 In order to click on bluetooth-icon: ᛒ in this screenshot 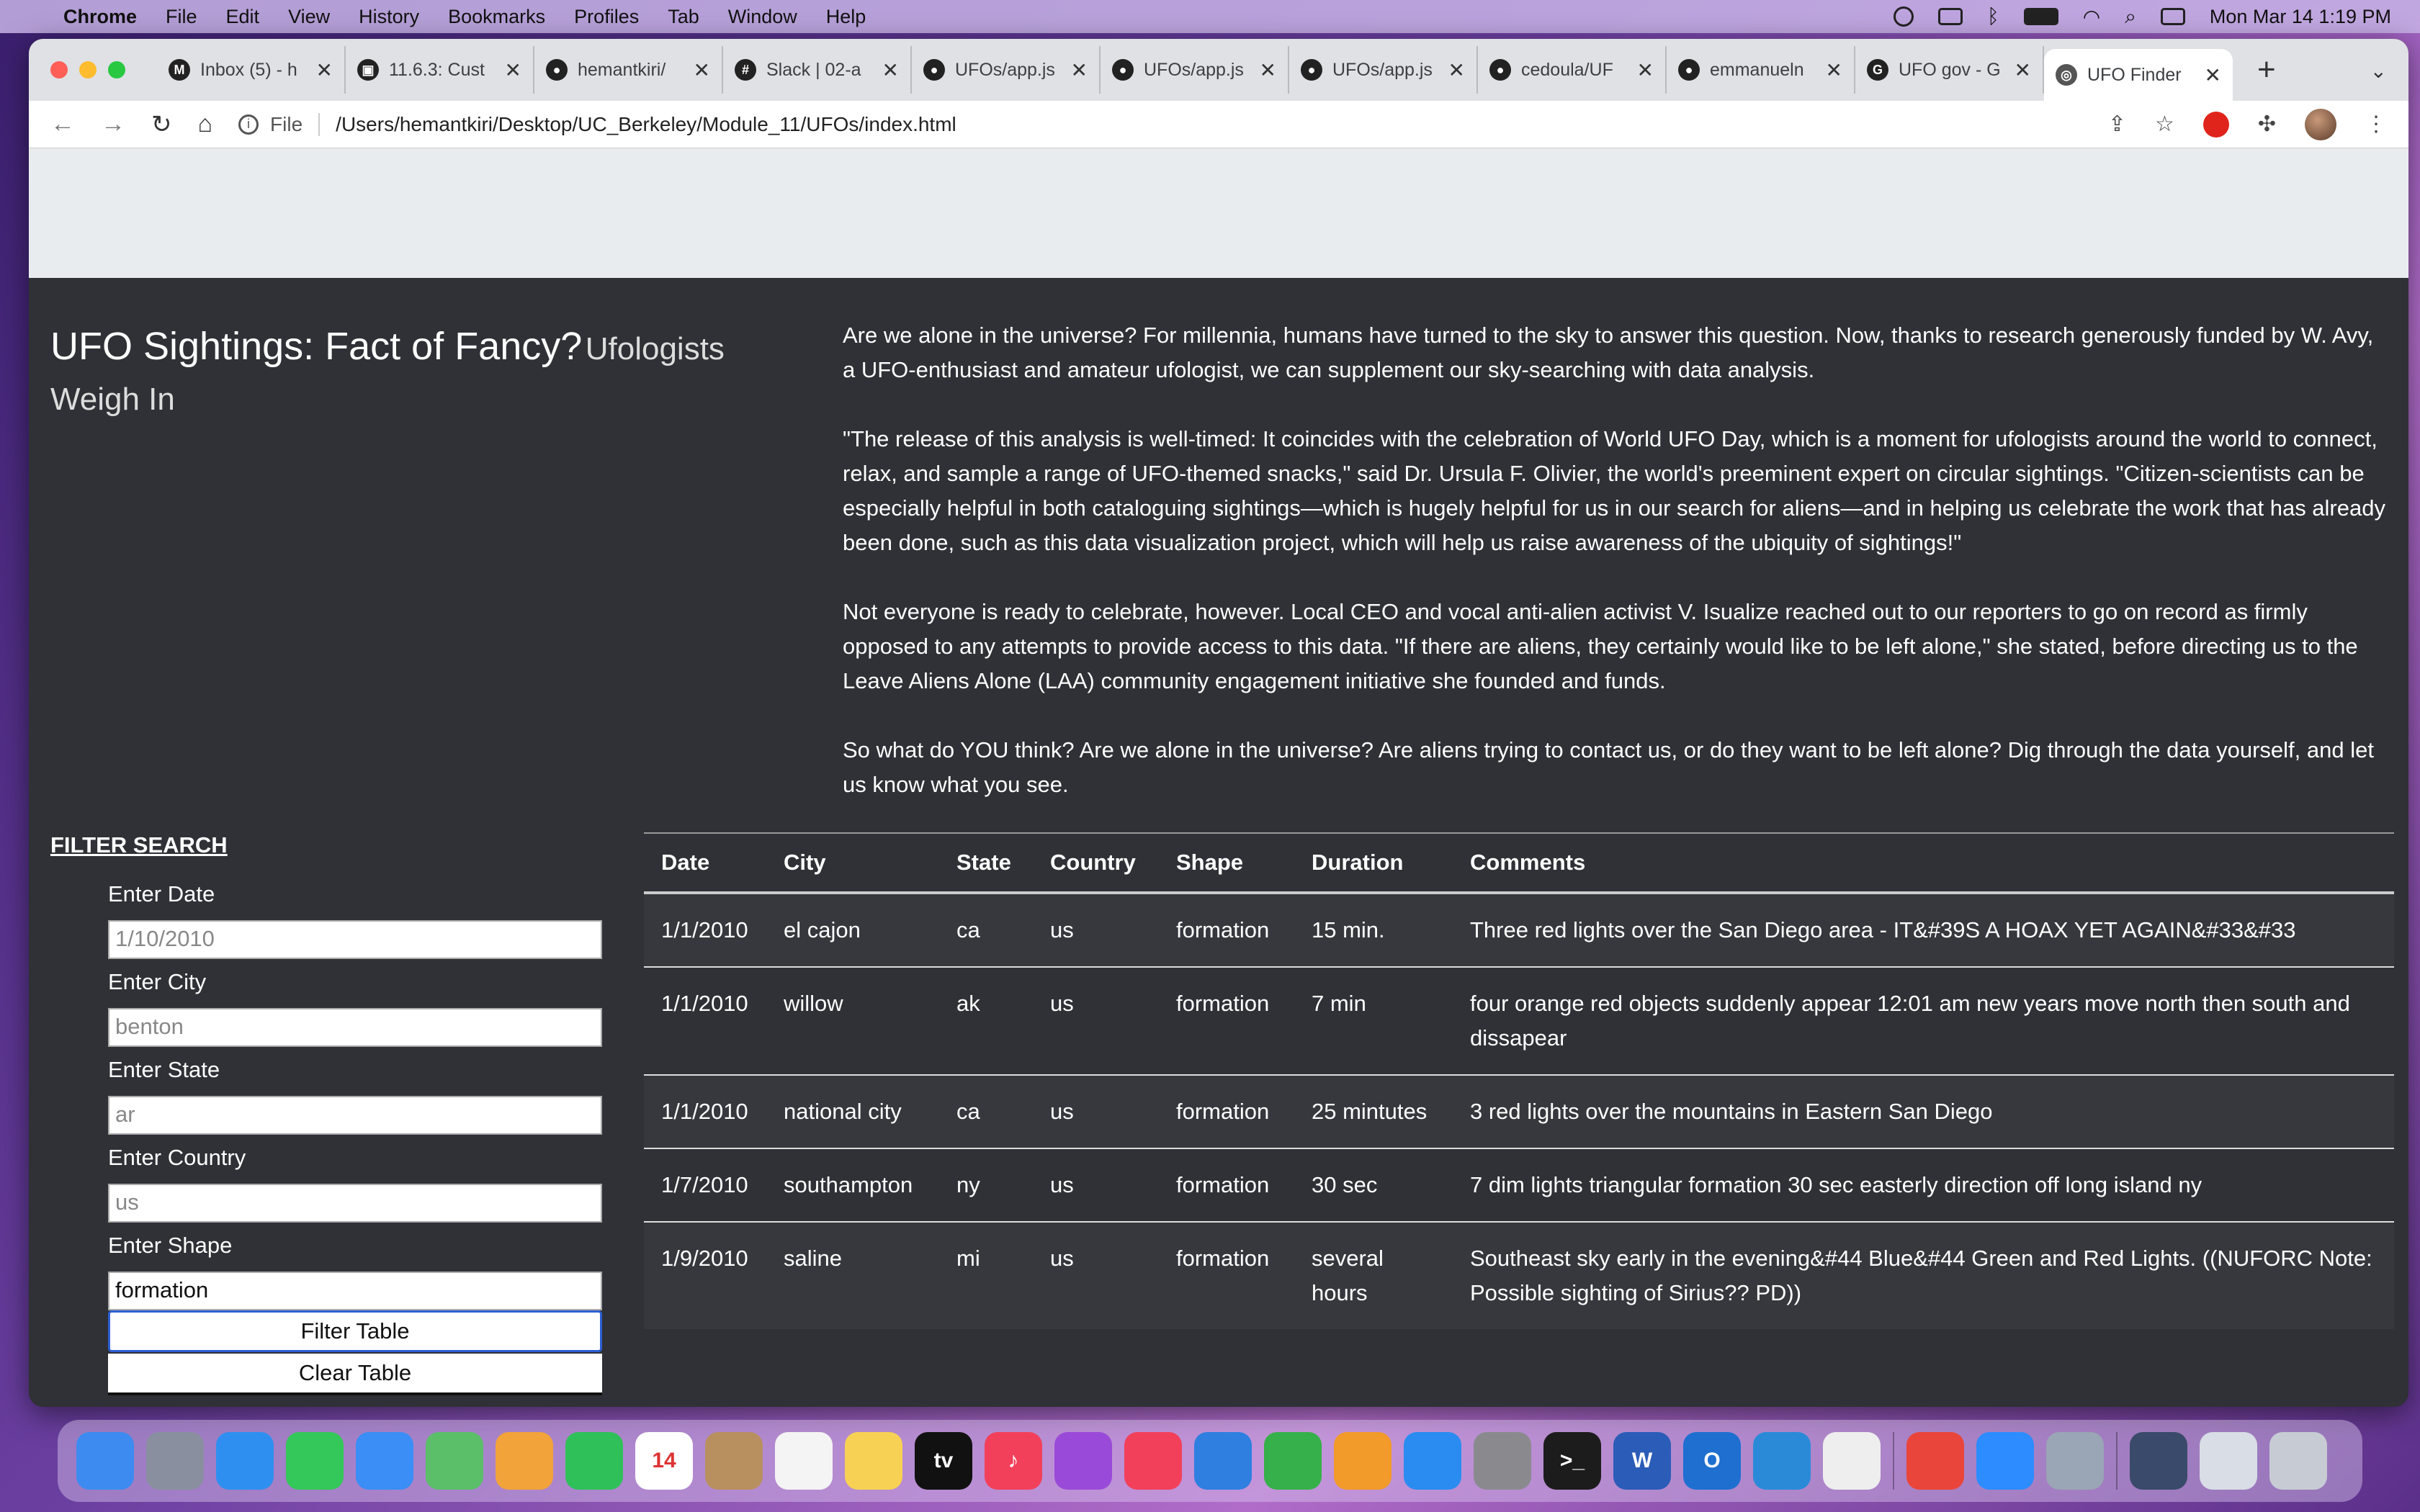, I will do `click(1993, 16)`.